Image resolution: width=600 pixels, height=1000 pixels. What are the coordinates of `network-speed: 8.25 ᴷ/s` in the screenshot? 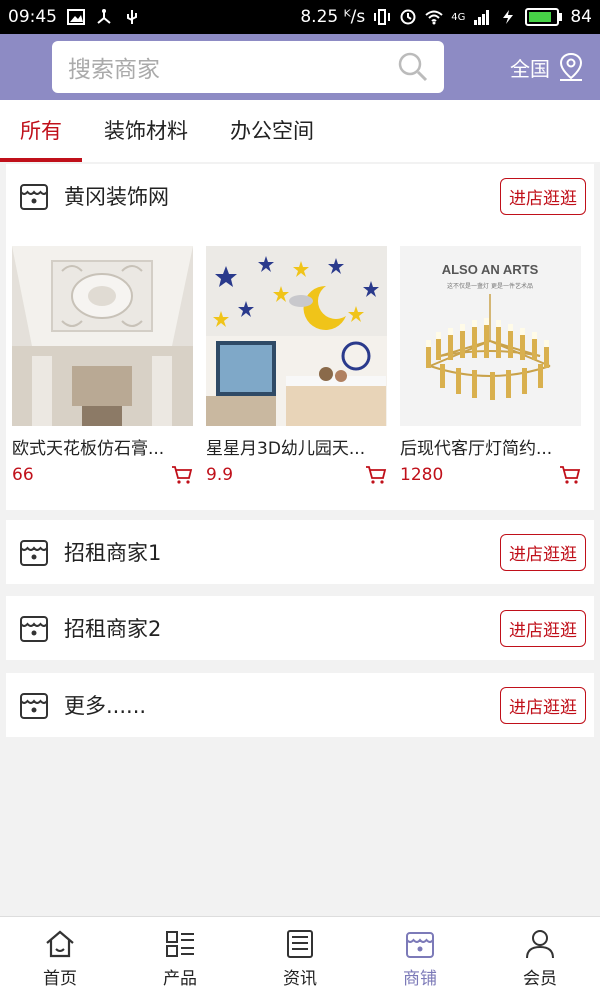 It's located at (333, 17).